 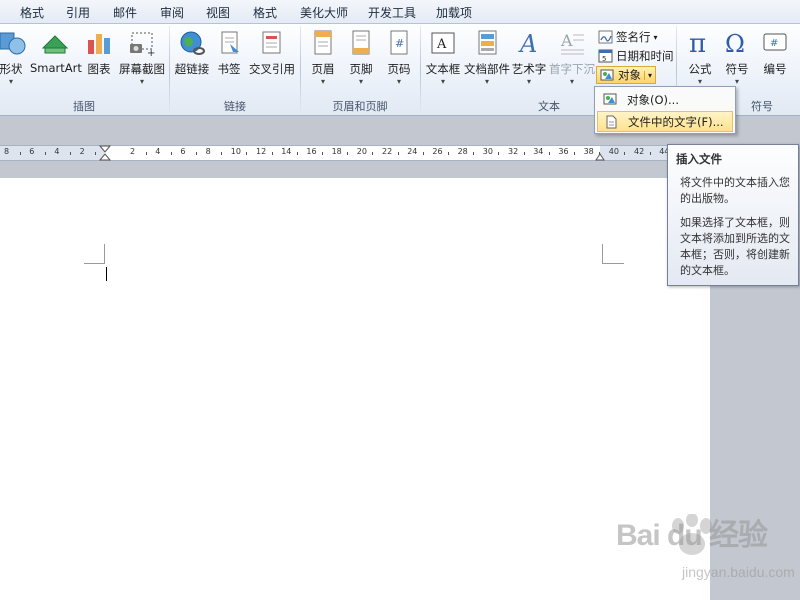 What do you see at coordinates (361, 58) in the screenshot?
I see `footer-button: 页脚 ▾` at bounding box center [361, 58].